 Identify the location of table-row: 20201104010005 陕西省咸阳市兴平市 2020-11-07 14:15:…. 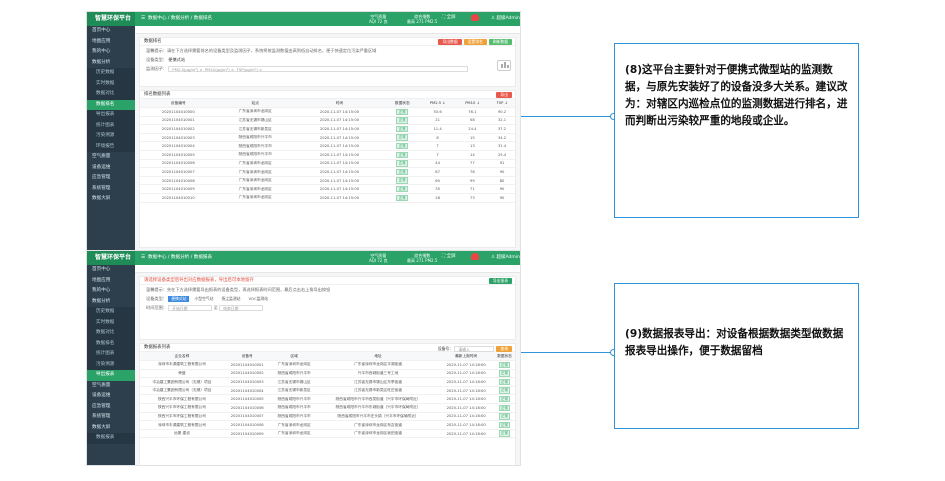
(327, 155).